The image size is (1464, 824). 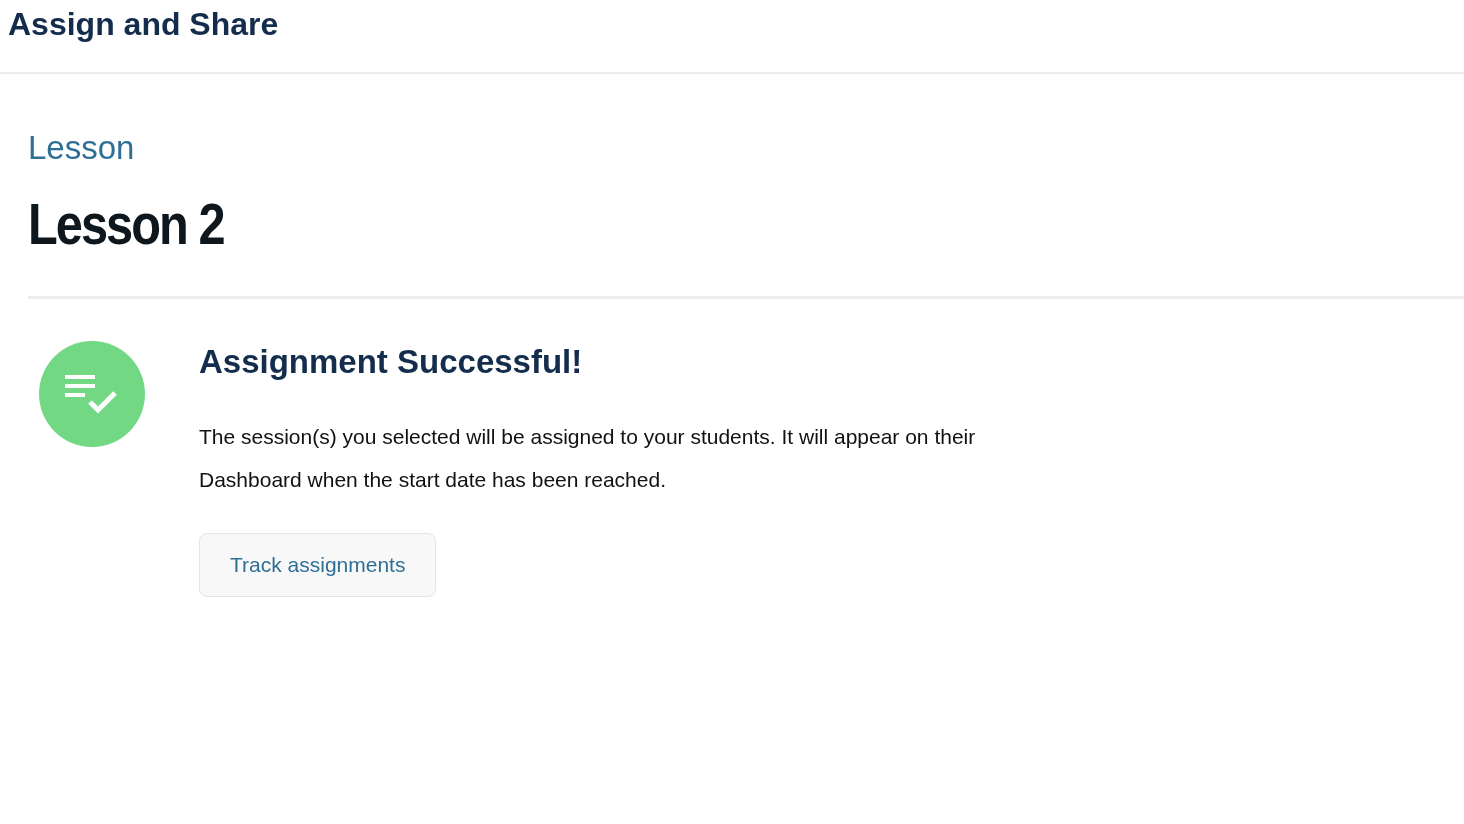 I want to click on list-check-icon, so click(x=92, y=394).